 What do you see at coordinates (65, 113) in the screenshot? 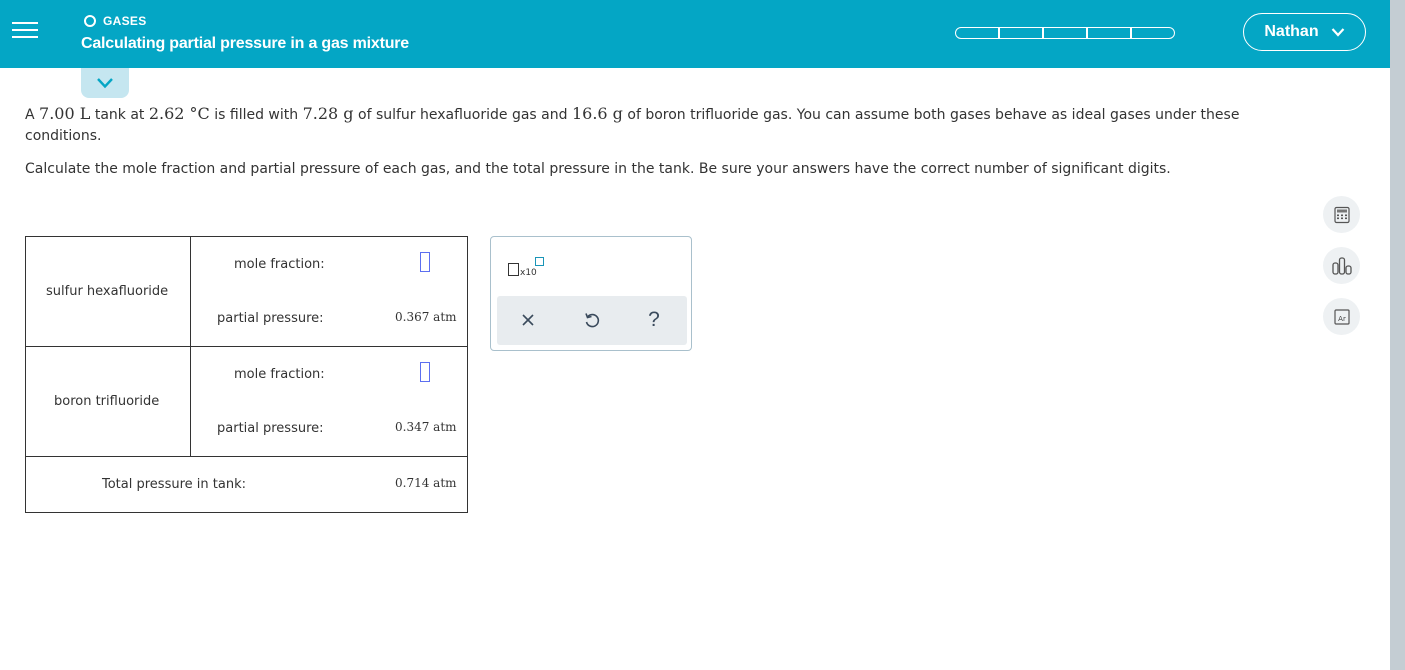
I see `volume-value: 7.00 L` at bounding box center [65, 113].